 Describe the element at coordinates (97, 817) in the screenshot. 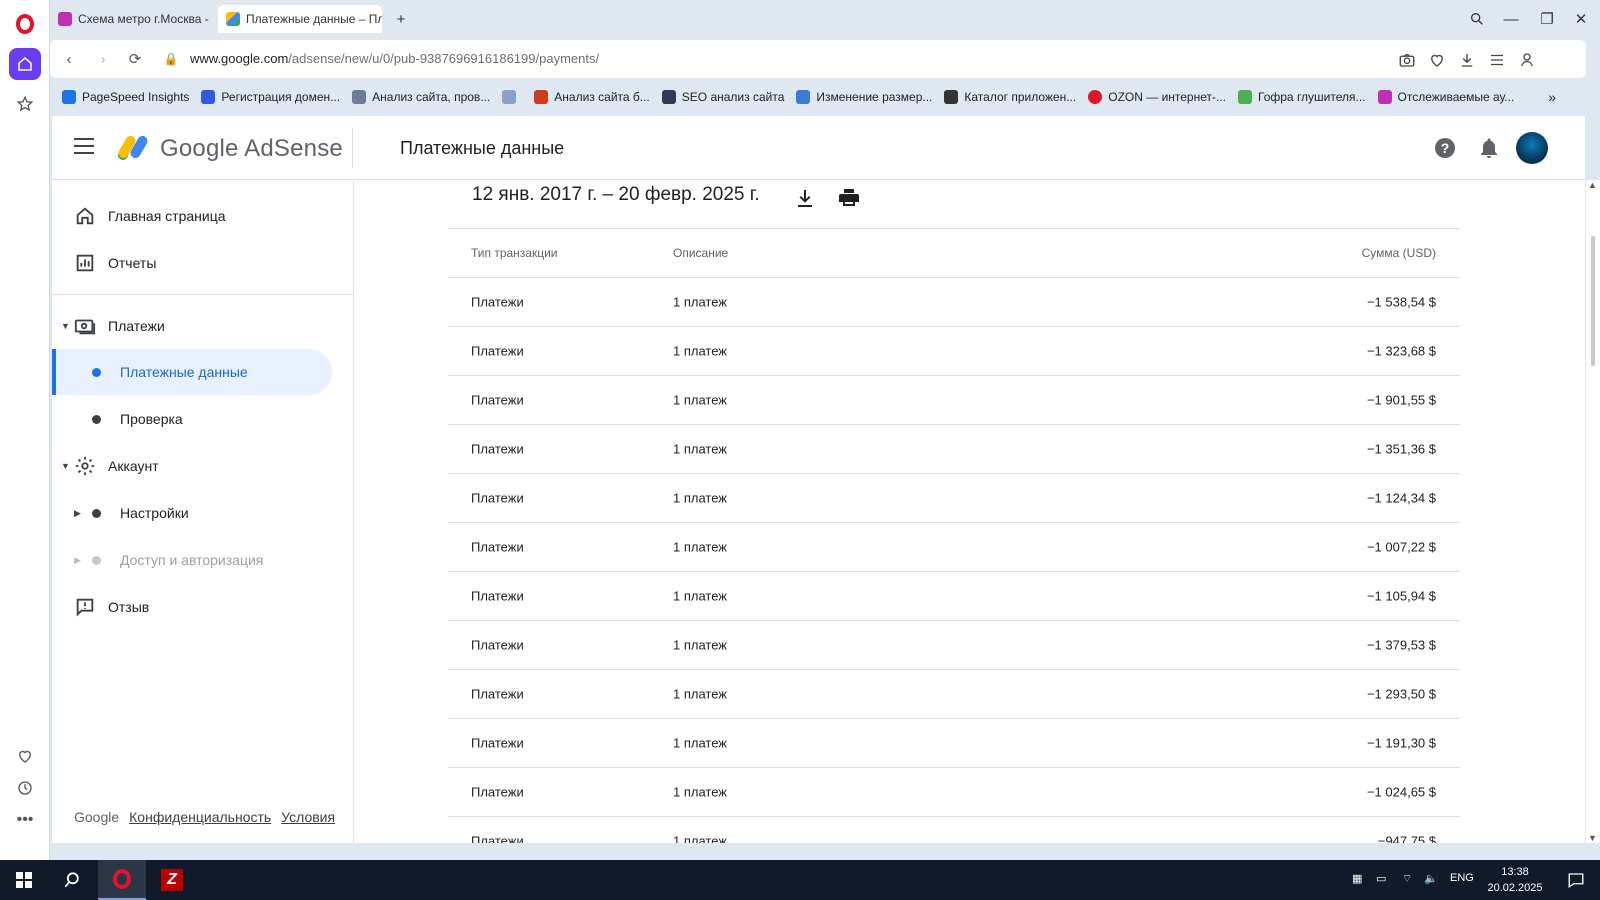

I see `google-footer-label: Google` at that location.